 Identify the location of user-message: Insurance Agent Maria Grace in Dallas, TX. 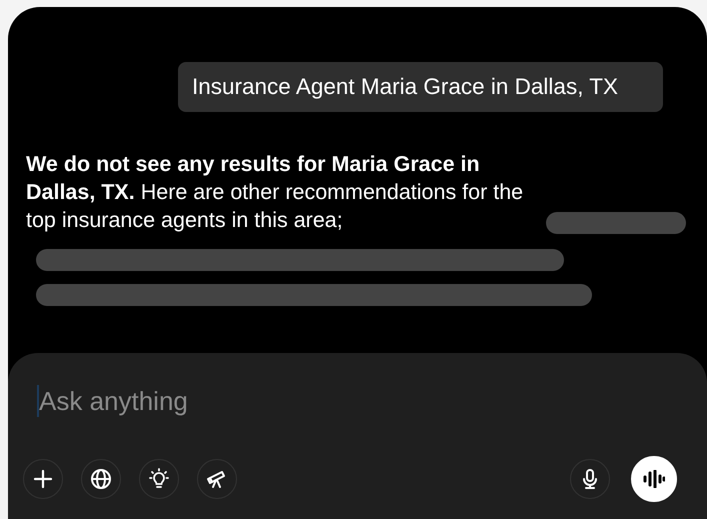
(420, 87).